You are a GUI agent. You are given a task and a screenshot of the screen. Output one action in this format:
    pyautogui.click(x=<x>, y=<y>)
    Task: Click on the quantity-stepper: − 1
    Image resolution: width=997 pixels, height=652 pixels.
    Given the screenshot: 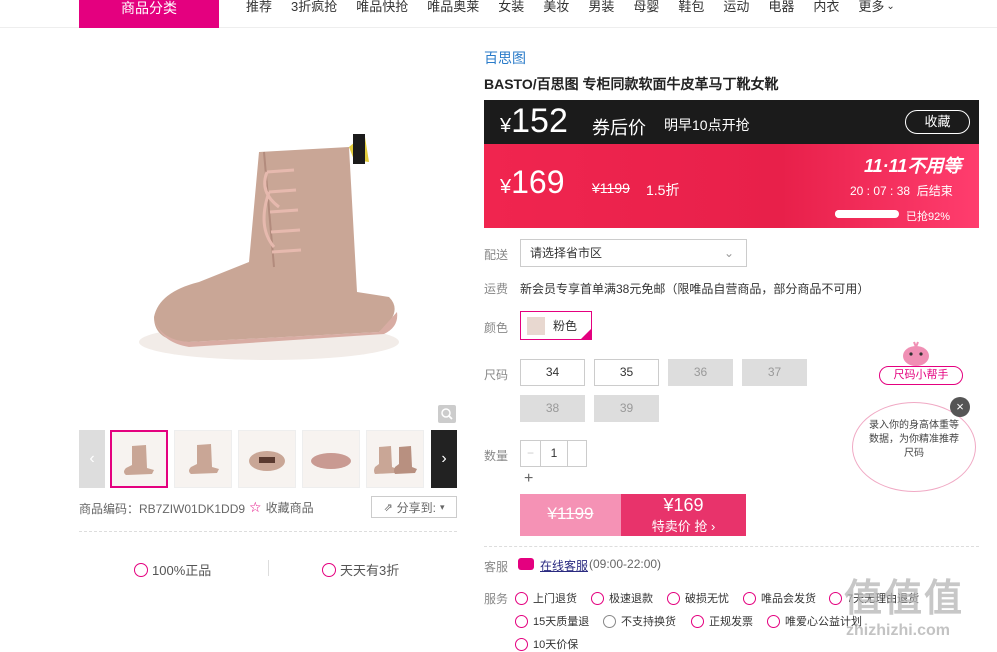 What is the action you would take?
    pyautogui.click(x=553, y=453)
    